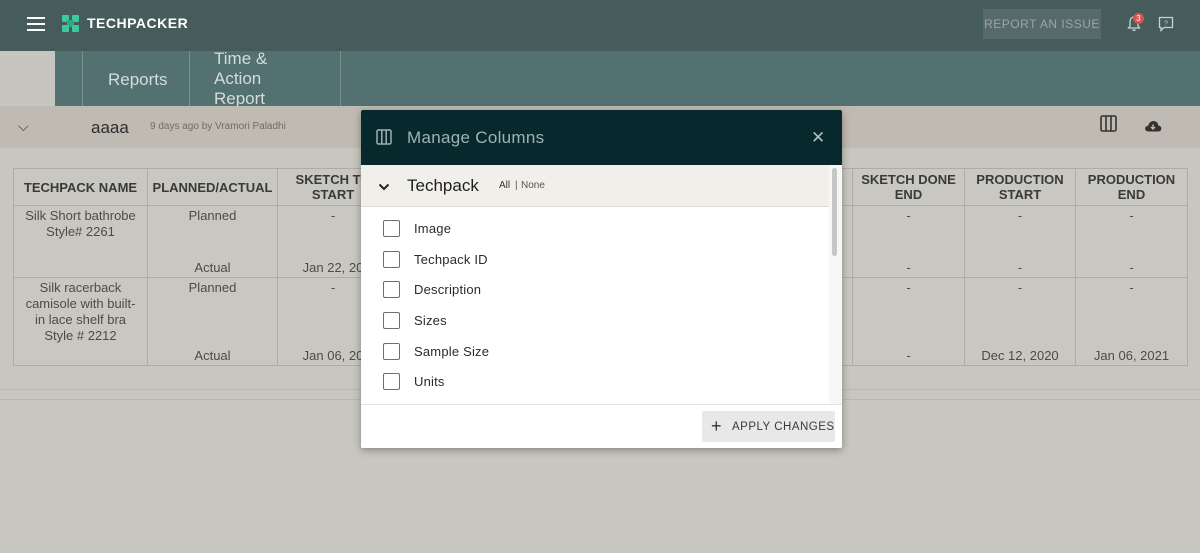 The image size is (1200, 553). I want to click on apply-changes-label: APPLY CHANGES, so click(783, 427).